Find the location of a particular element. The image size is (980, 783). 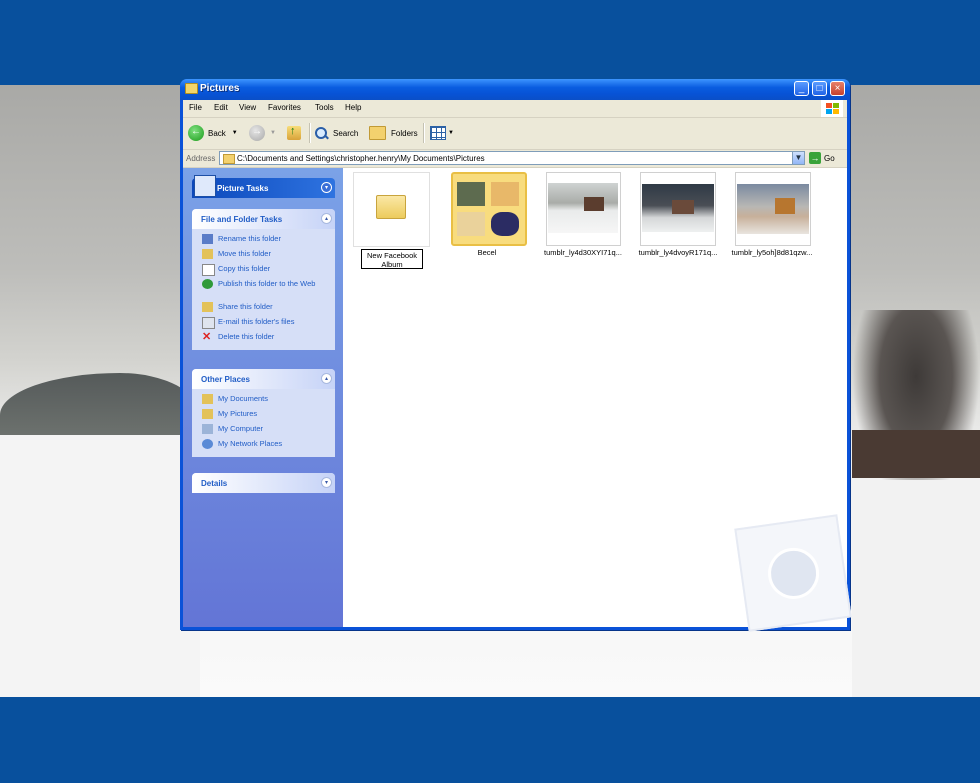

delete-folder-link: ✕ Delete this folder is located at coordinates (268, 338).